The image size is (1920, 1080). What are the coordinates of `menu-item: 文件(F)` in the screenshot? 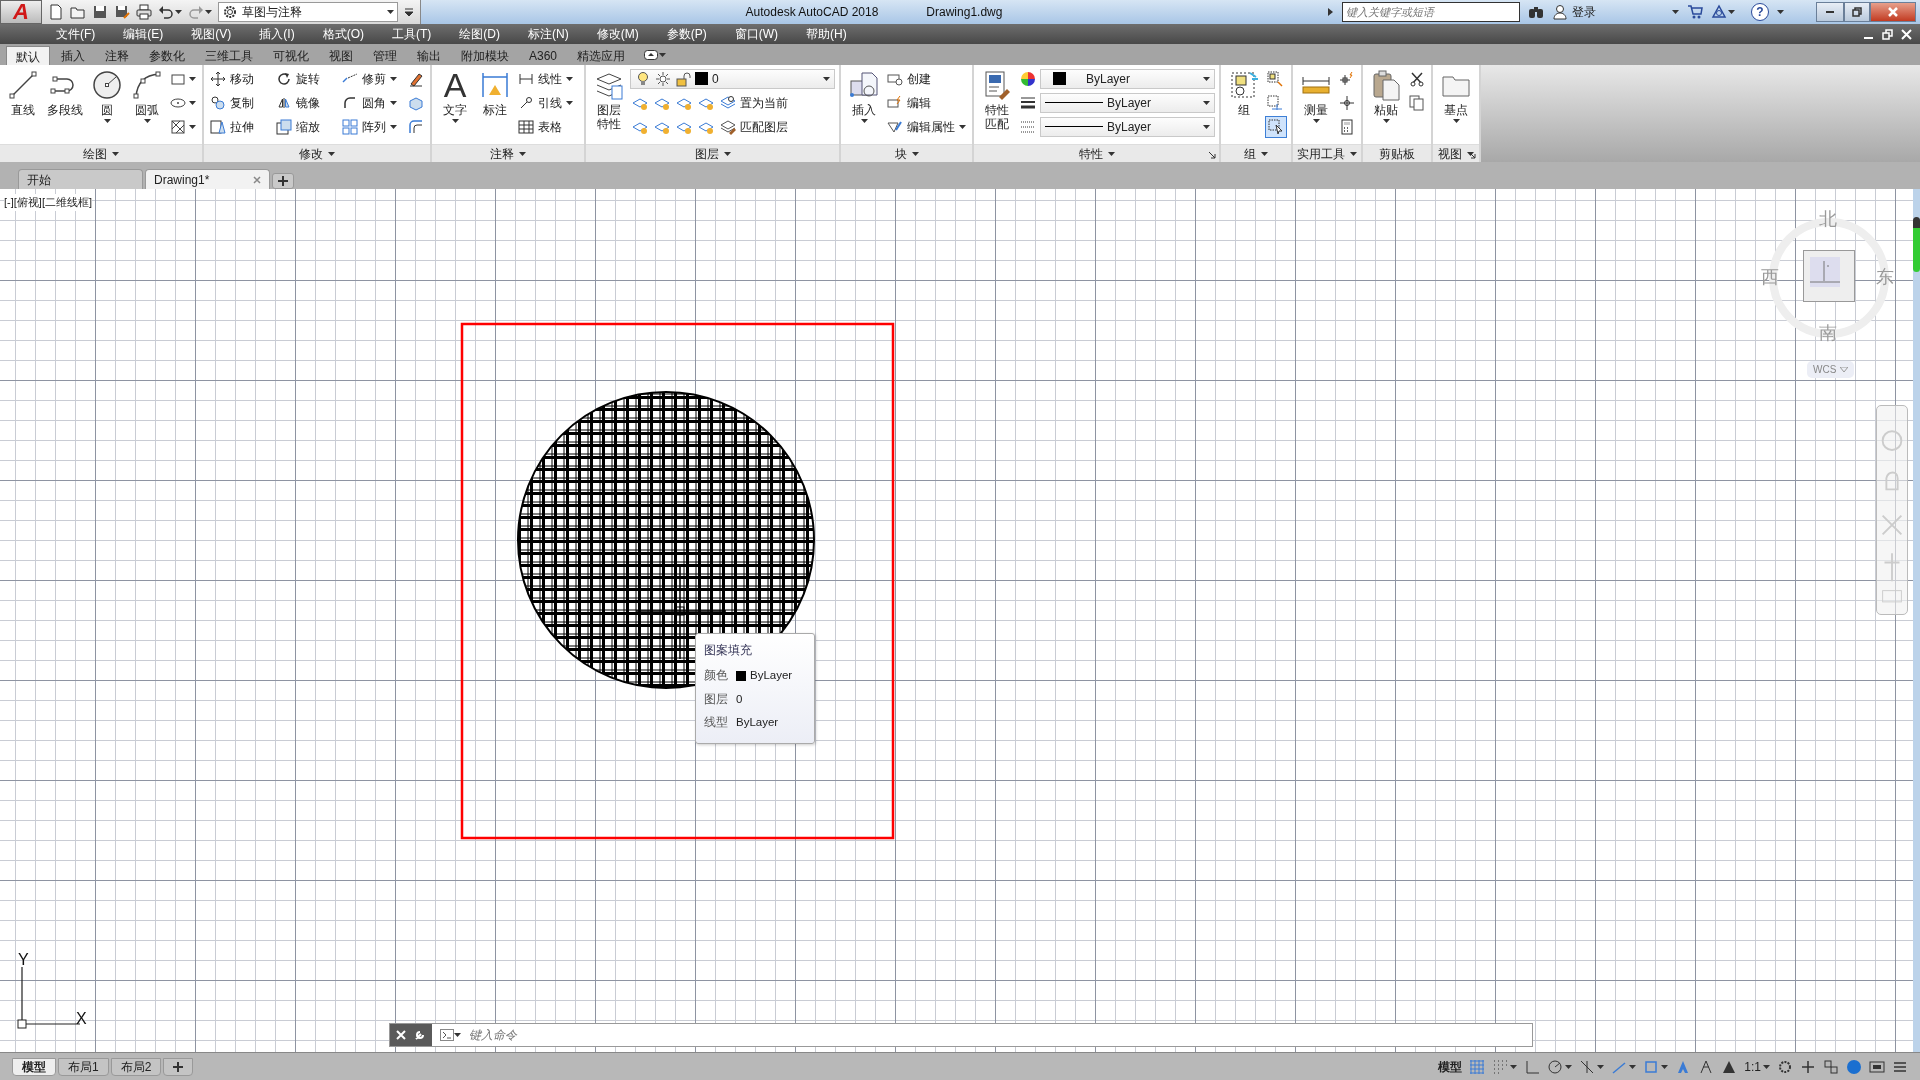 It's located at (76, 34).